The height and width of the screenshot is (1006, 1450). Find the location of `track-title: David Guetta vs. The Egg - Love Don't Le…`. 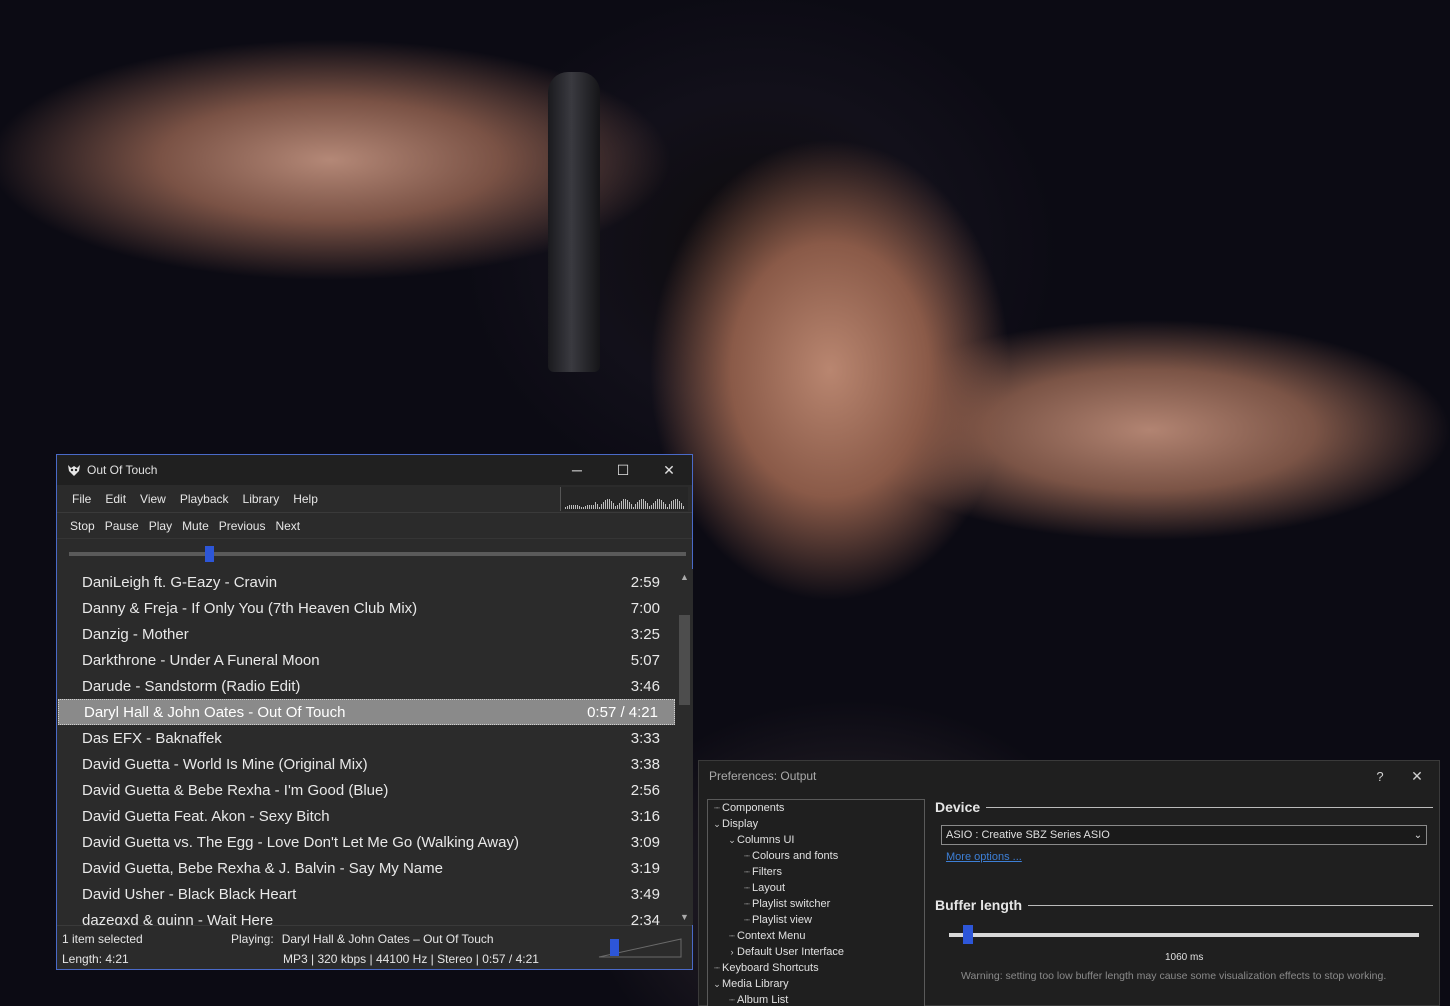

track-title: David Guetta vs. The Egg - Love Don't Le… is located at coordinates (300, 842).